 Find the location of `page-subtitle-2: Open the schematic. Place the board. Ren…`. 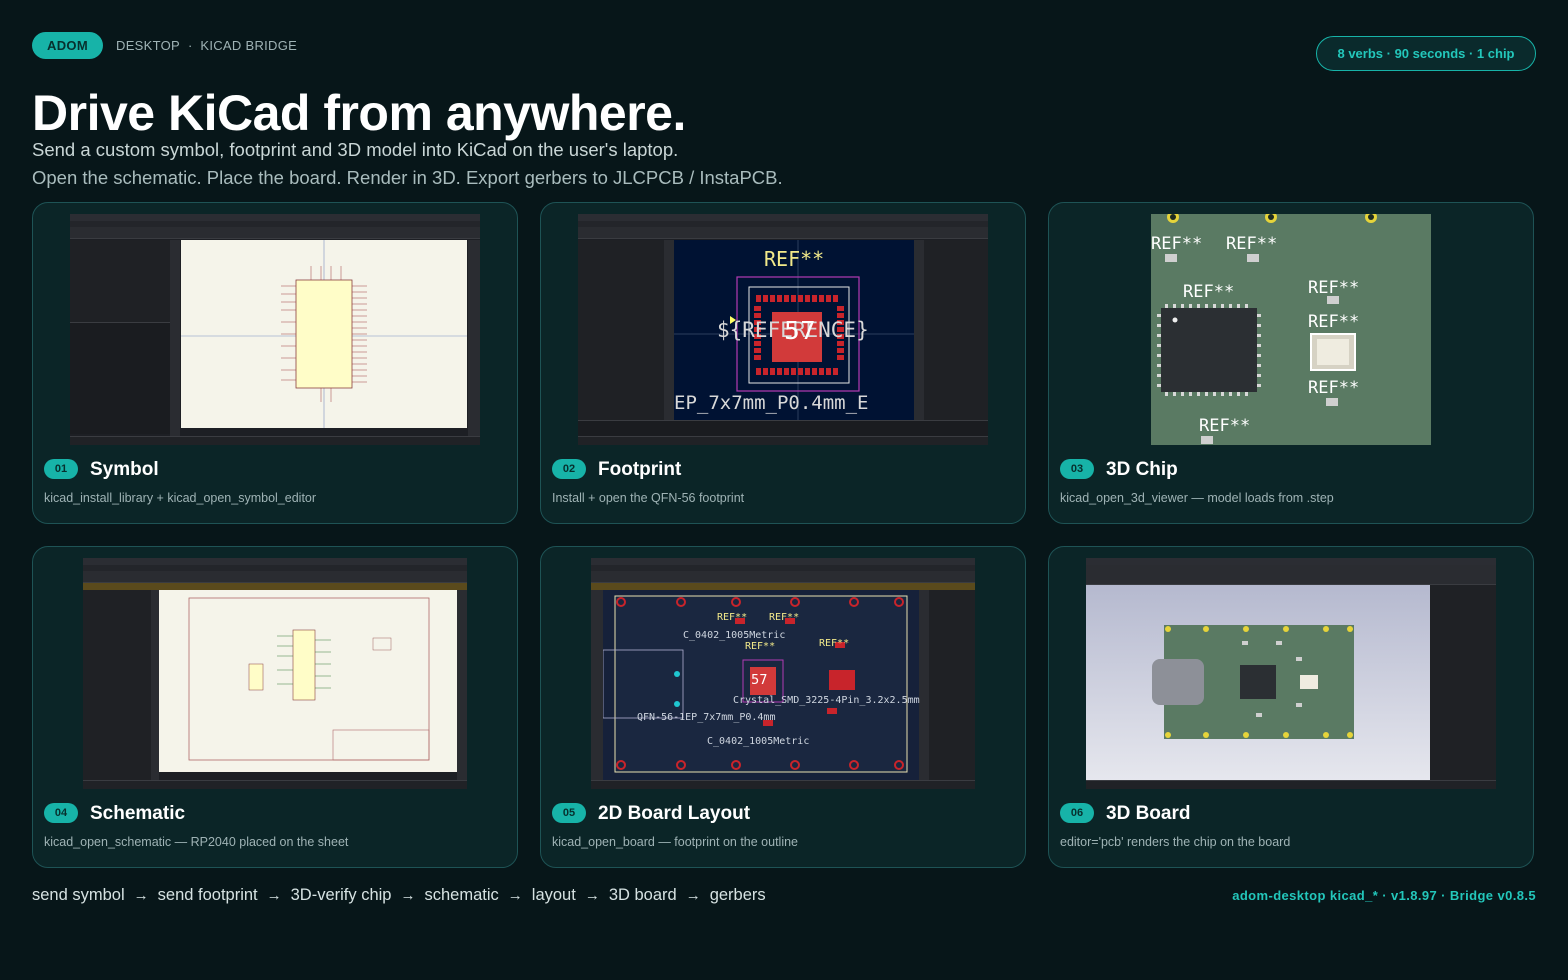

page-subtitle-2: Open the schematic. Place the board. Ren… is located at coordinates (407, 177).